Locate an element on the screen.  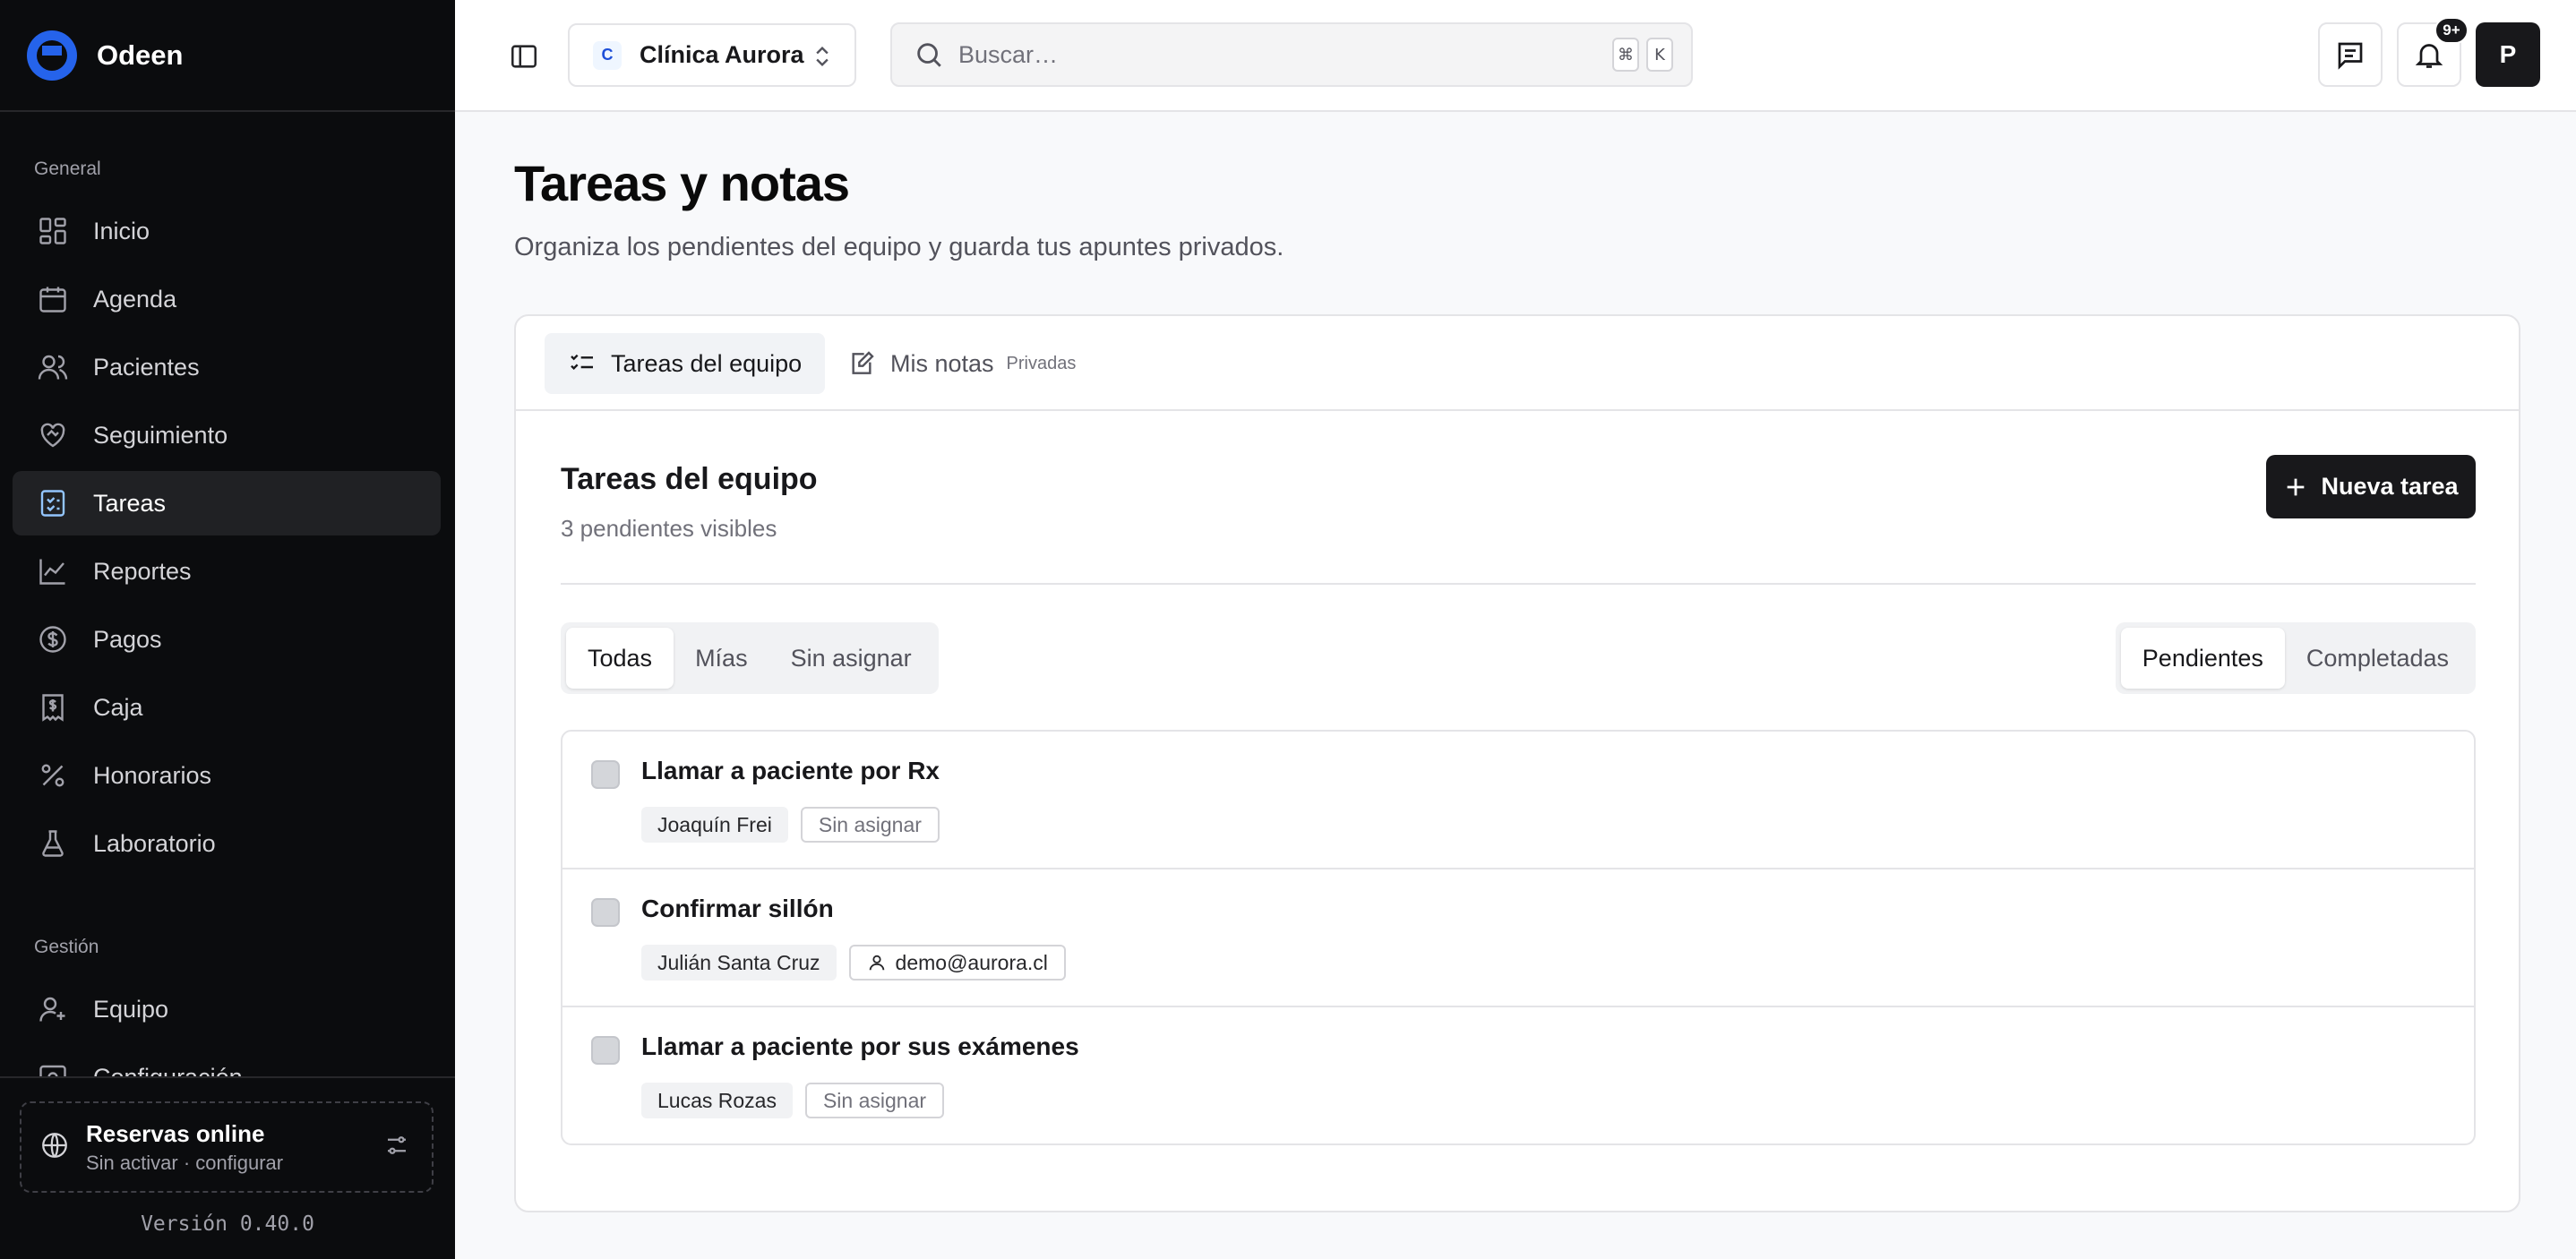
sidebar-item-label: Tareas is located at coordinates (130, 503).